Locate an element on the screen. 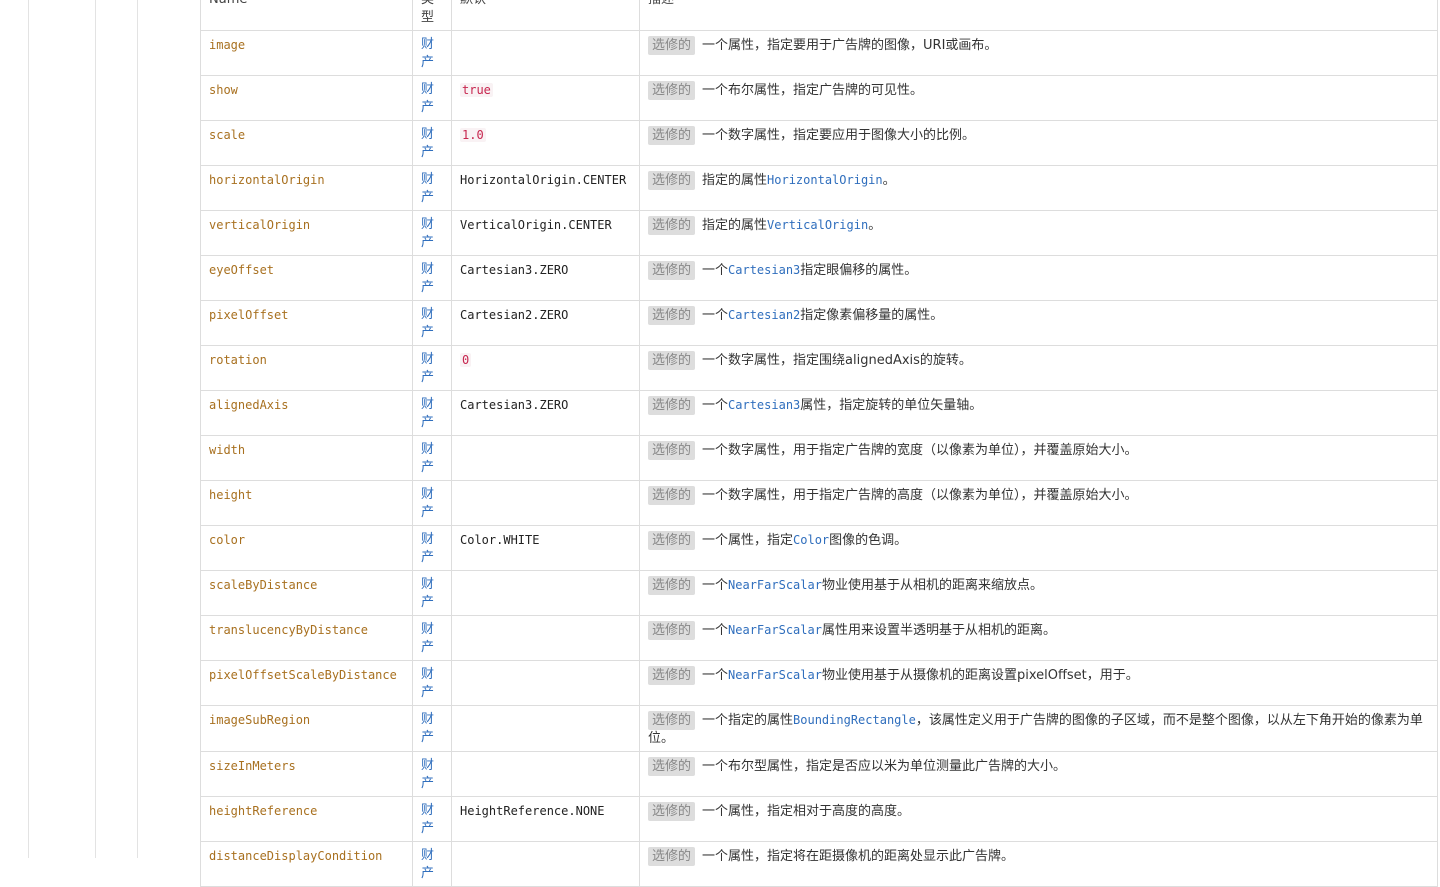  default-value: Color.WHITE is located at coordinates (500, 540).